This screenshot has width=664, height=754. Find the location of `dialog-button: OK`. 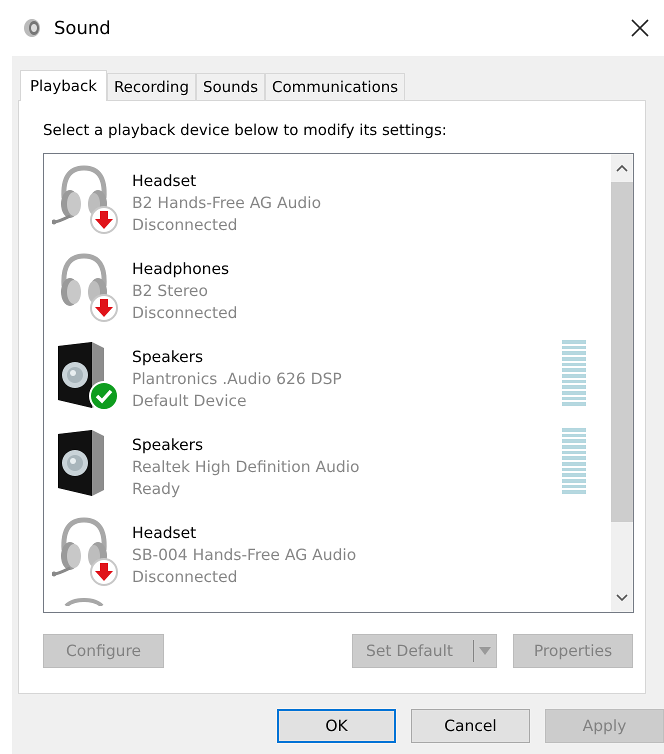

dialog-button: OK is located at coordinates (336, 726).